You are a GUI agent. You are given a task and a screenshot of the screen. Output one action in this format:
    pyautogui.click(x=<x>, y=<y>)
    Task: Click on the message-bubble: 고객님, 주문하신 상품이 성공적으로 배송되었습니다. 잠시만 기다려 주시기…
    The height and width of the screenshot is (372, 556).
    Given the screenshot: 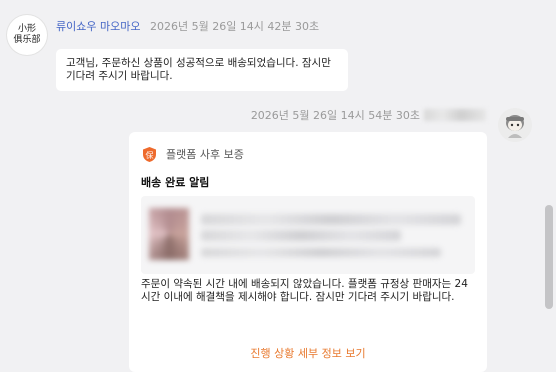 What is the action you would take?
    pyautogui.click(x=202, y=70)
    